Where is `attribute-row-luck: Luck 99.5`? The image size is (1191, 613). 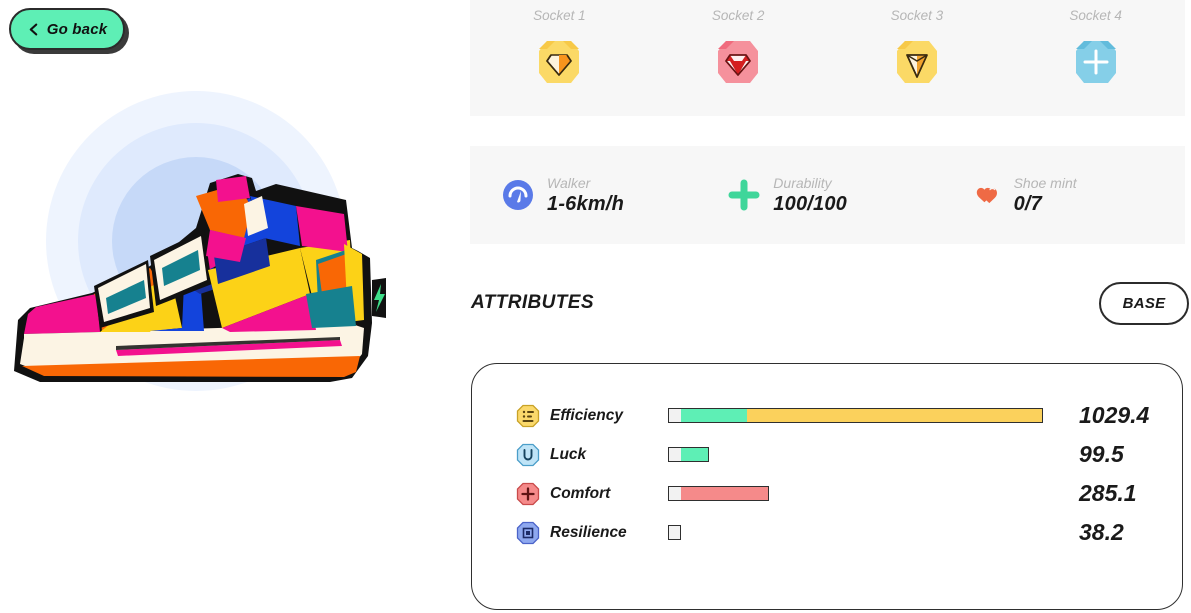
attribute-row-luck: Luck 99.5 is located at coordinates (827, 454).